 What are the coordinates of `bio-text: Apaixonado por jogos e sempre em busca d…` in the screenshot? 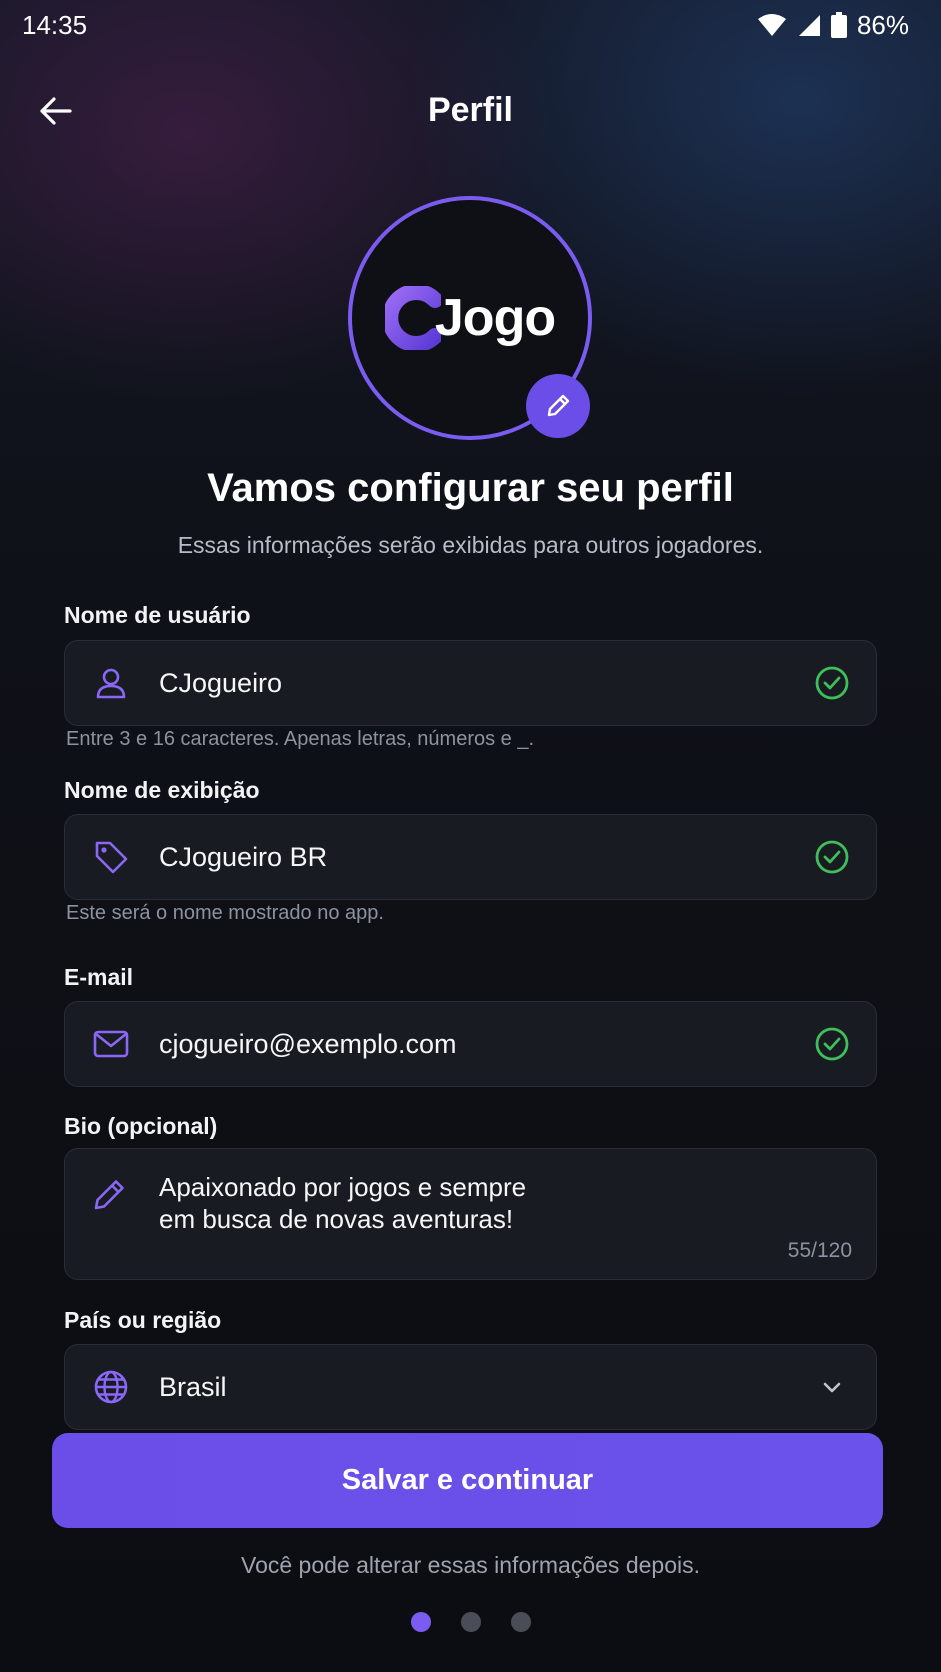 It's located at (342, 1203).